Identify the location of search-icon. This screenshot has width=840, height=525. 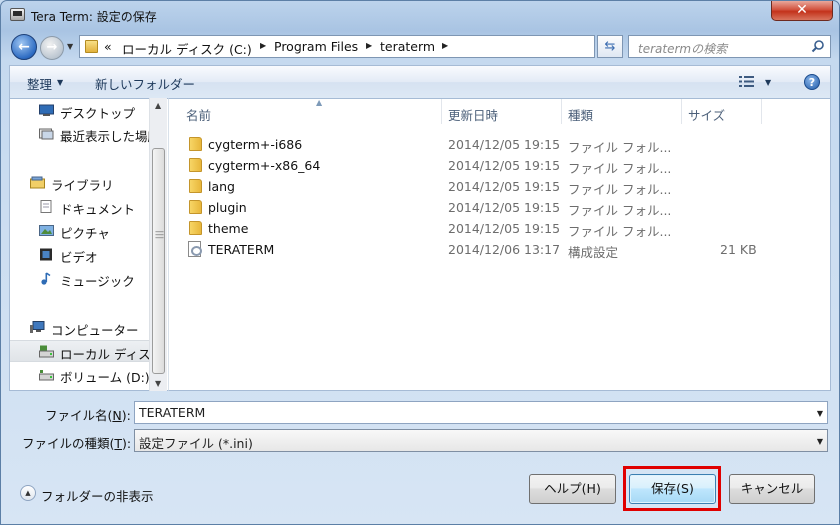
(818, 46).